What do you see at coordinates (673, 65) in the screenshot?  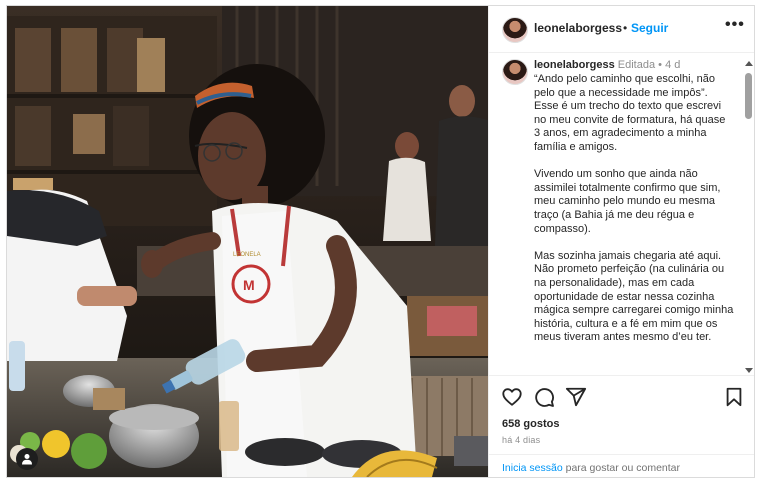 I see `caption-time: 4 d` at bounding box center [673, 65].